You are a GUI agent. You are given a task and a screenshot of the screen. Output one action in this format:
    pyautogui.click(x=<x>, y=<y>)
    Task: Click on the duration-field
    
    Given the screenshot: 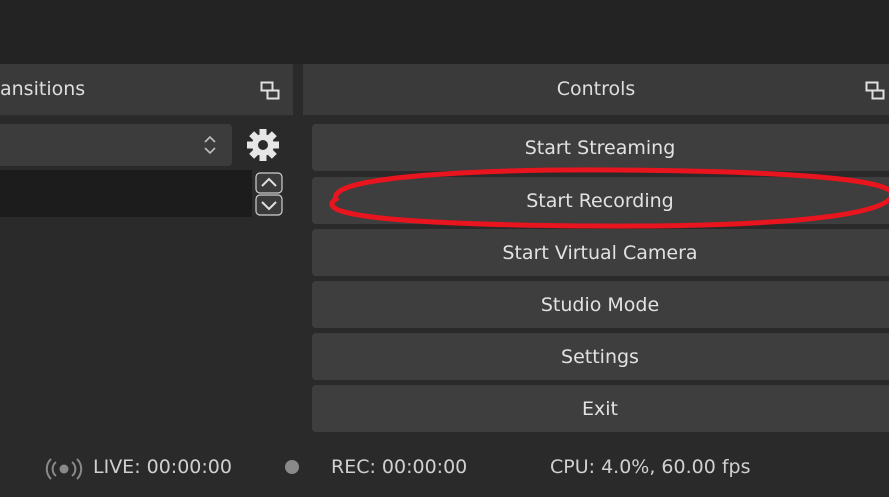 What is the action you would take?
    pyautogui.click(x=126, y=193)
    